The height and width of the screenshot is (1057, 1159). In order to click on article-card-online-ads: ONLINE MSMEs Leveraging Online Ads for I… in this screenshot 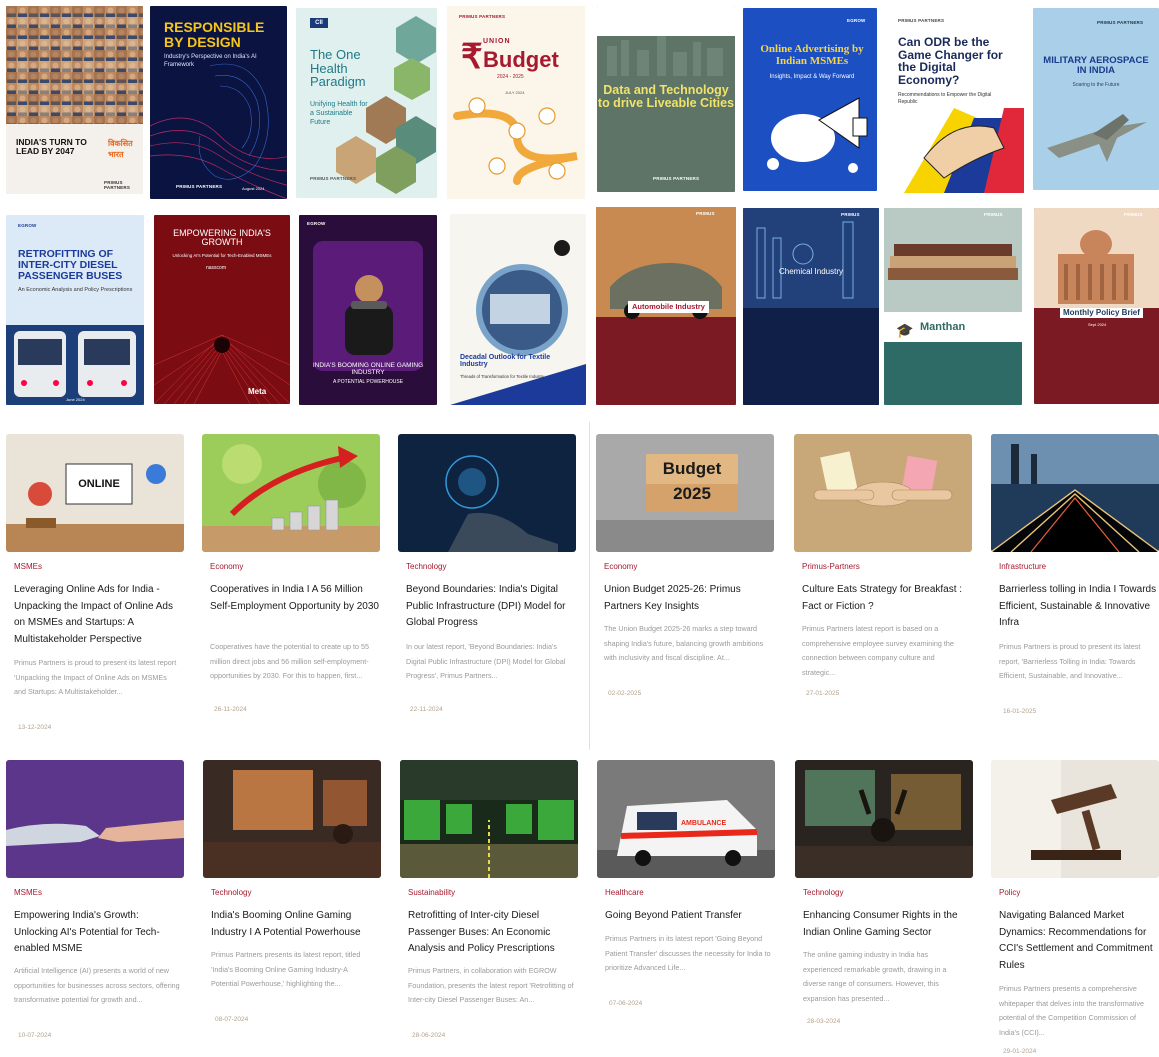, I will do `click(95, 582)`.